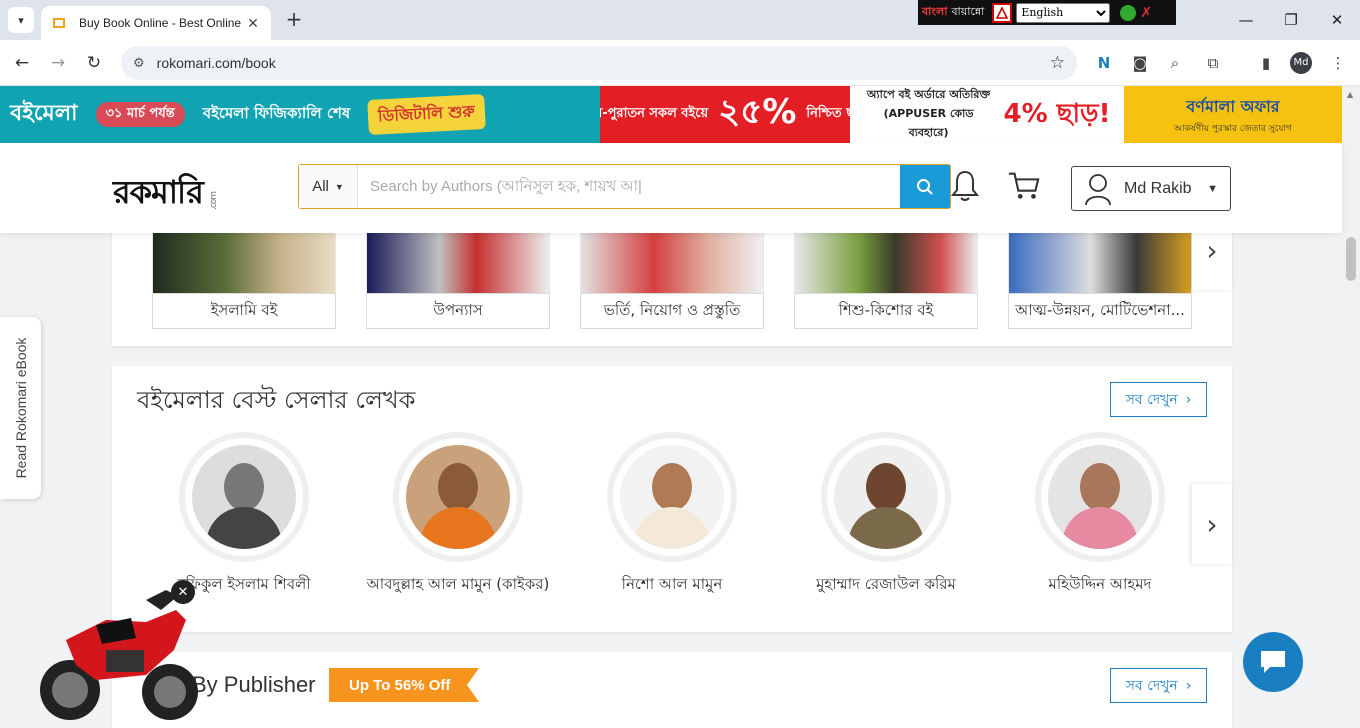 The image size is (1360, 728). I want to click on forward-arrow-icon: →, so click(58, 63).